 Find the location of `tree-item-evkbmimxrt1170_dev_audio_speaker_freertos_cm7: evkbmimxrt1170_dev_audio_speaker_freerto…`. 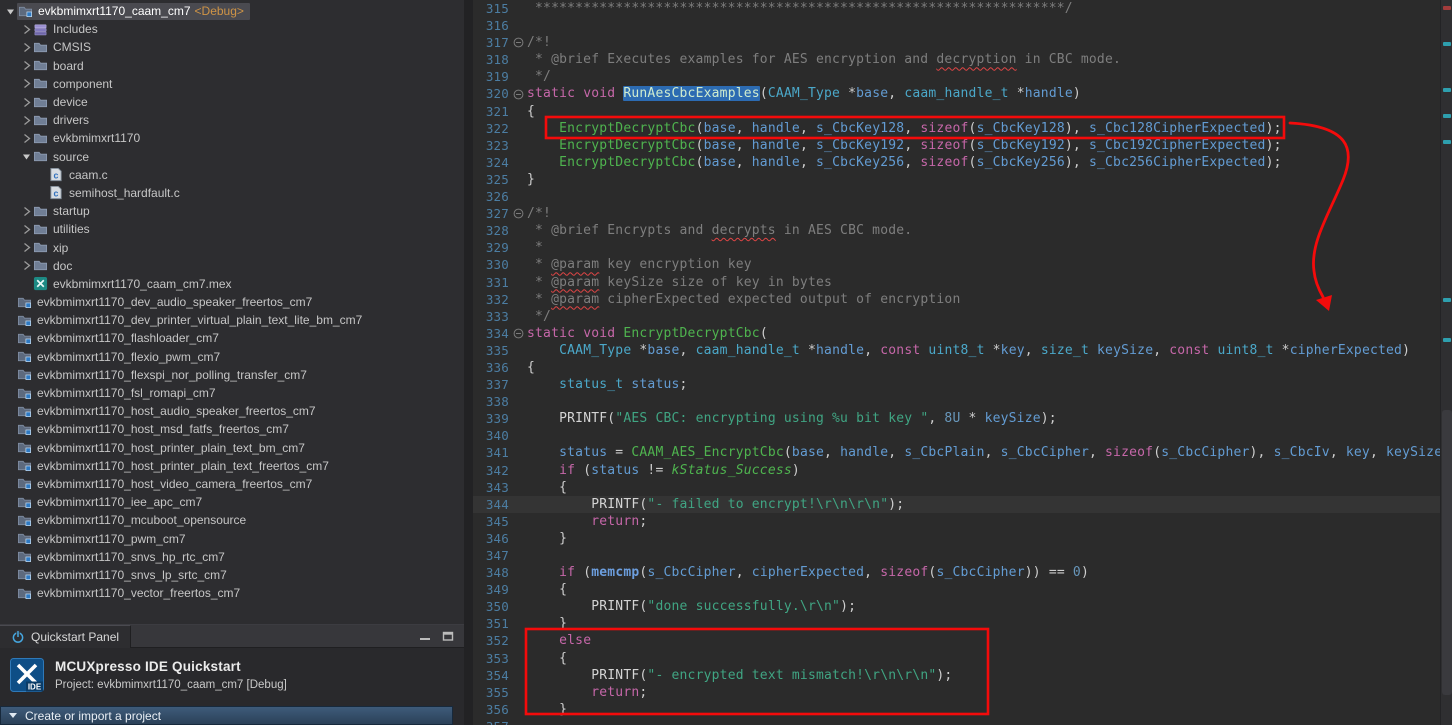

tree-item-evkbmimxrt1170_dev_audio_speaker_freertos_cm7: evkbmimxrt1170_dev_audio_speaker_freerto… is located at coordinates (232, 302).